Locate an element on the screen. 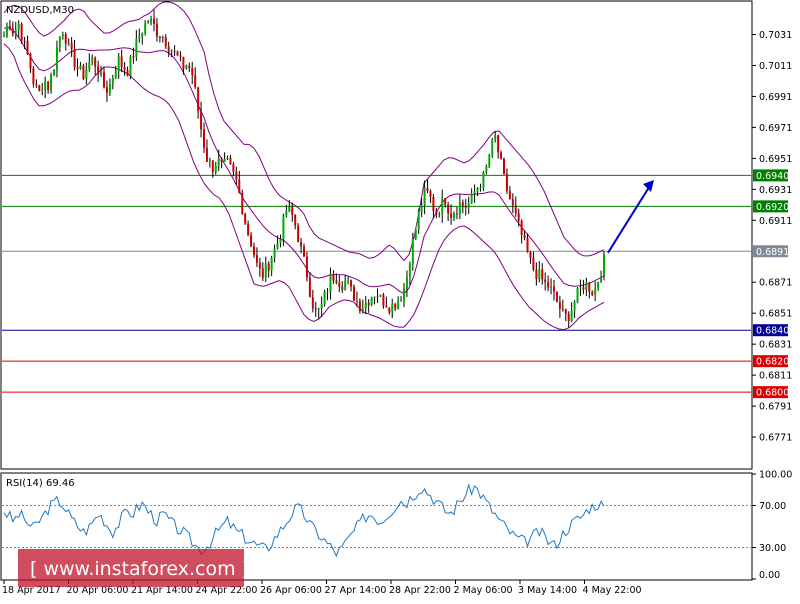  time-tick-label: 28 Apr 22:00 is located at coordinates (420, 590).